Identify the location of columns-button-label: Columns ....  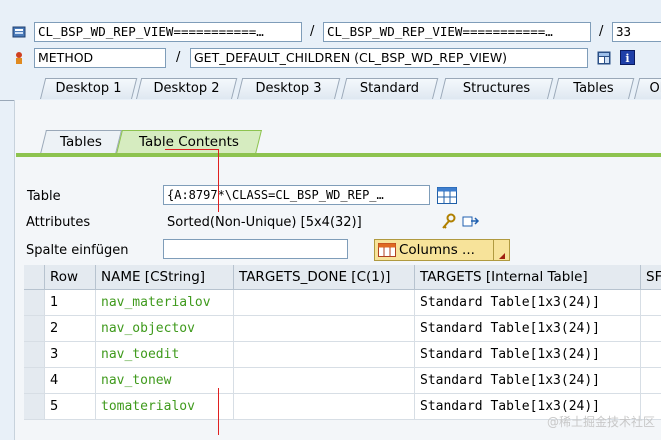
(437, 250).